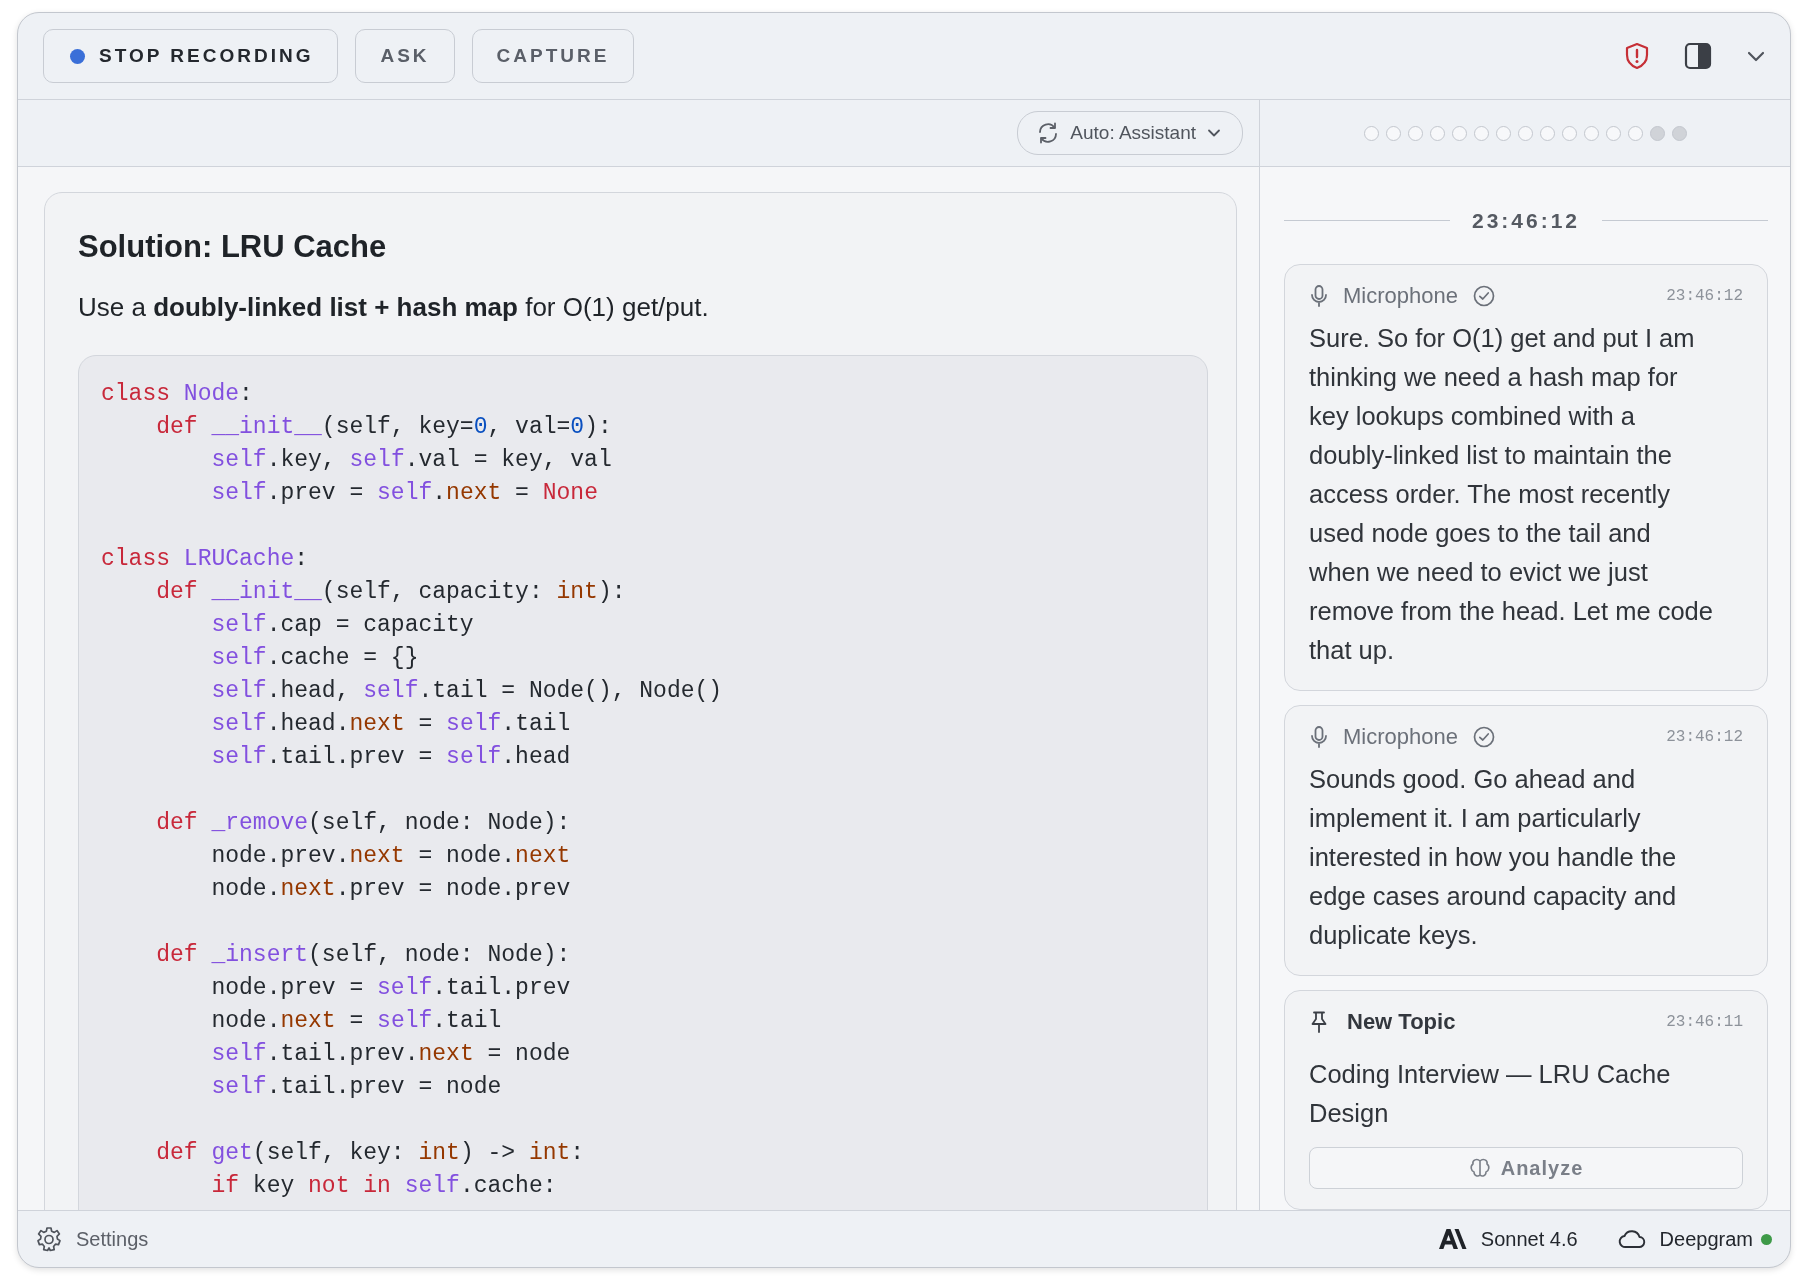 This screenshot has width=1808, height=1286. What do you see at coordinates (553, 56) in the screenshot?
I see `toolbar-button: CAPTURE` at bounding box center [553, 56].